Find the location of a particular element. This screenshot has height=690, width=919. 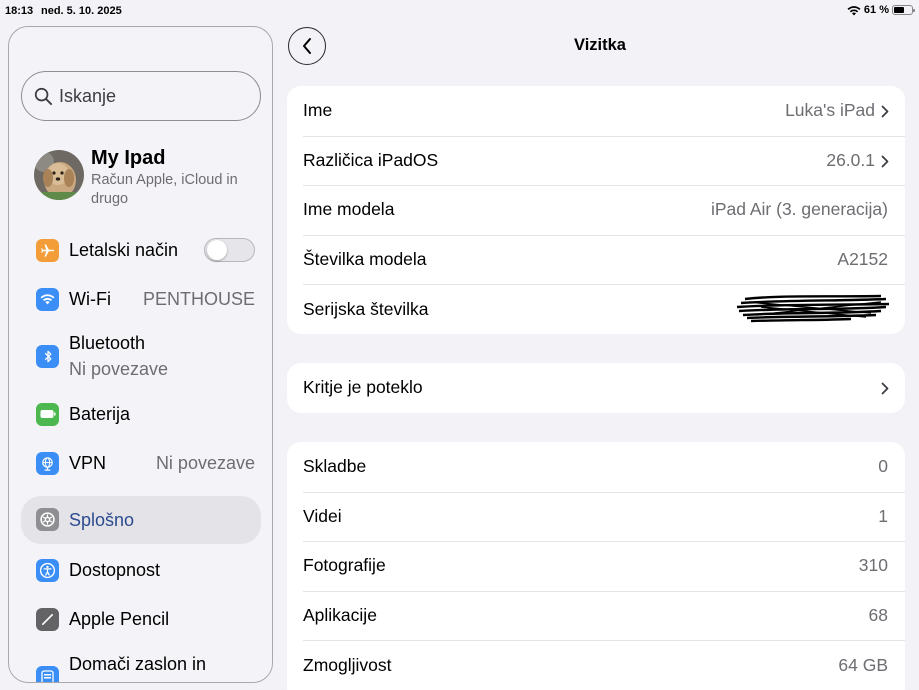

chevron-left-icon is located at coordinates (307, 46).